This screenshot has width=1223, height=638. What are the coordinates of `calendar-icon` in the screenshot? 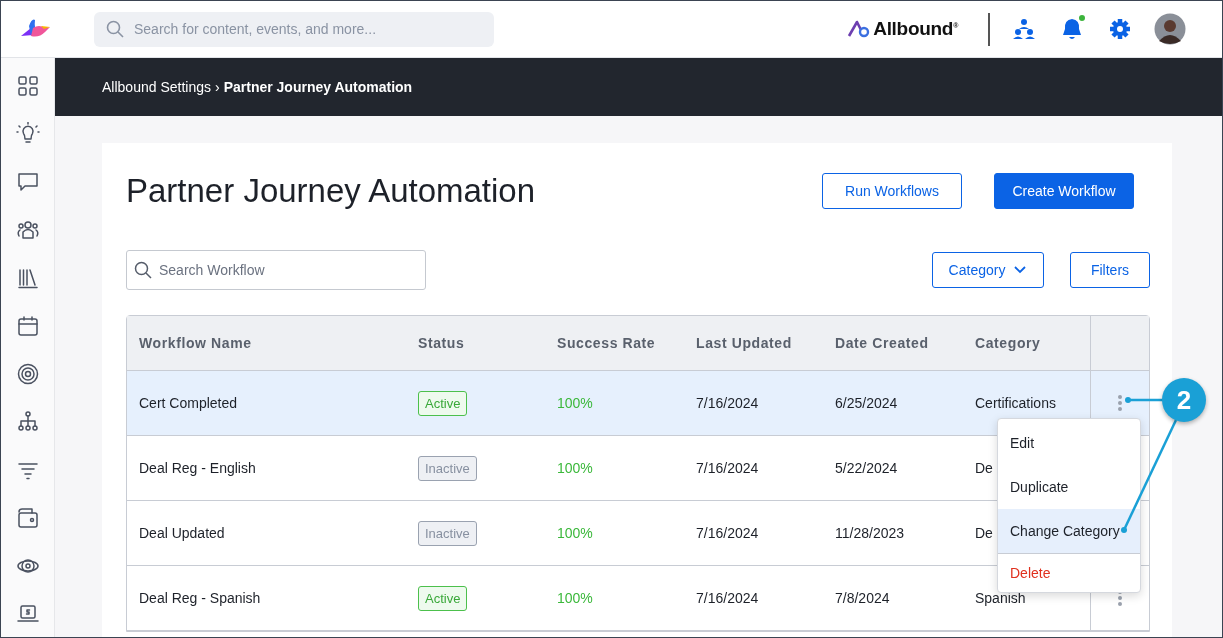 It's located at (27, 326).